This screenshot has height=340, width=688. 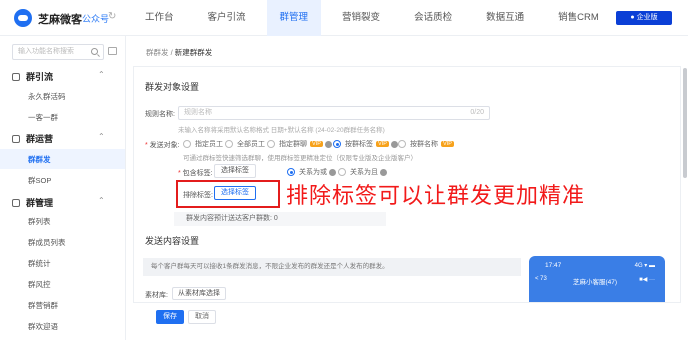 What do you see at coordinates (299, 144) in the screenshot?
I see `radio-specific-group: 指定群聊 VIP` at bounding box center [299, 144].